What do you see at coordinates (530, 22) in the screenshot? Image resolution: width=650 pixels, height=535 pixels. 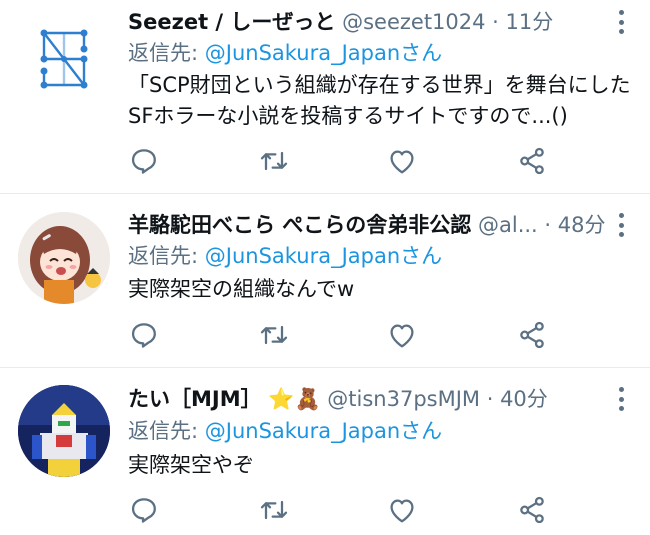 I see `timestamp: 11分` at bounding box center [530, 22].